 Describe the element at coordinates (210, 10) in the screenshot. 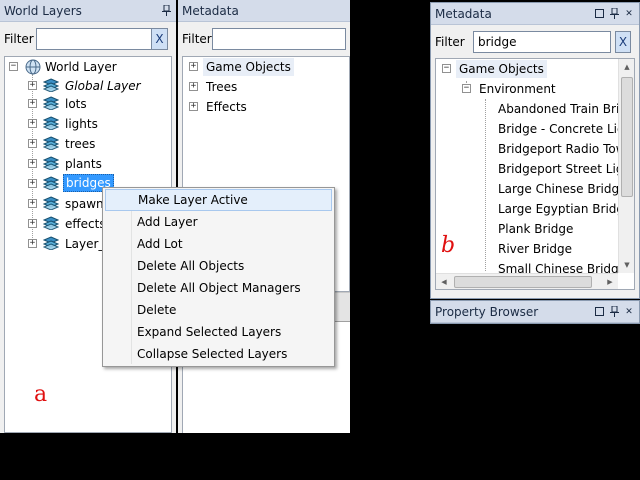

I see `metadata-left-title: Metadata` at that location.